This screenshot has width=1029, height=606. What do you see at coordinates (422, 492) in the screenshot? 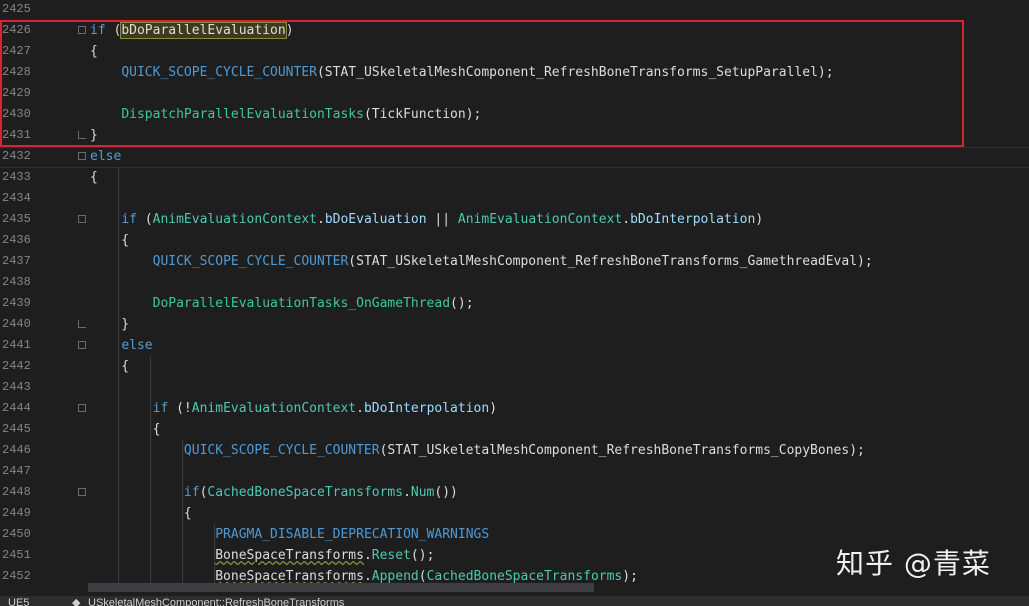
I see `code-token: Num` at bounding box center [422, 492].